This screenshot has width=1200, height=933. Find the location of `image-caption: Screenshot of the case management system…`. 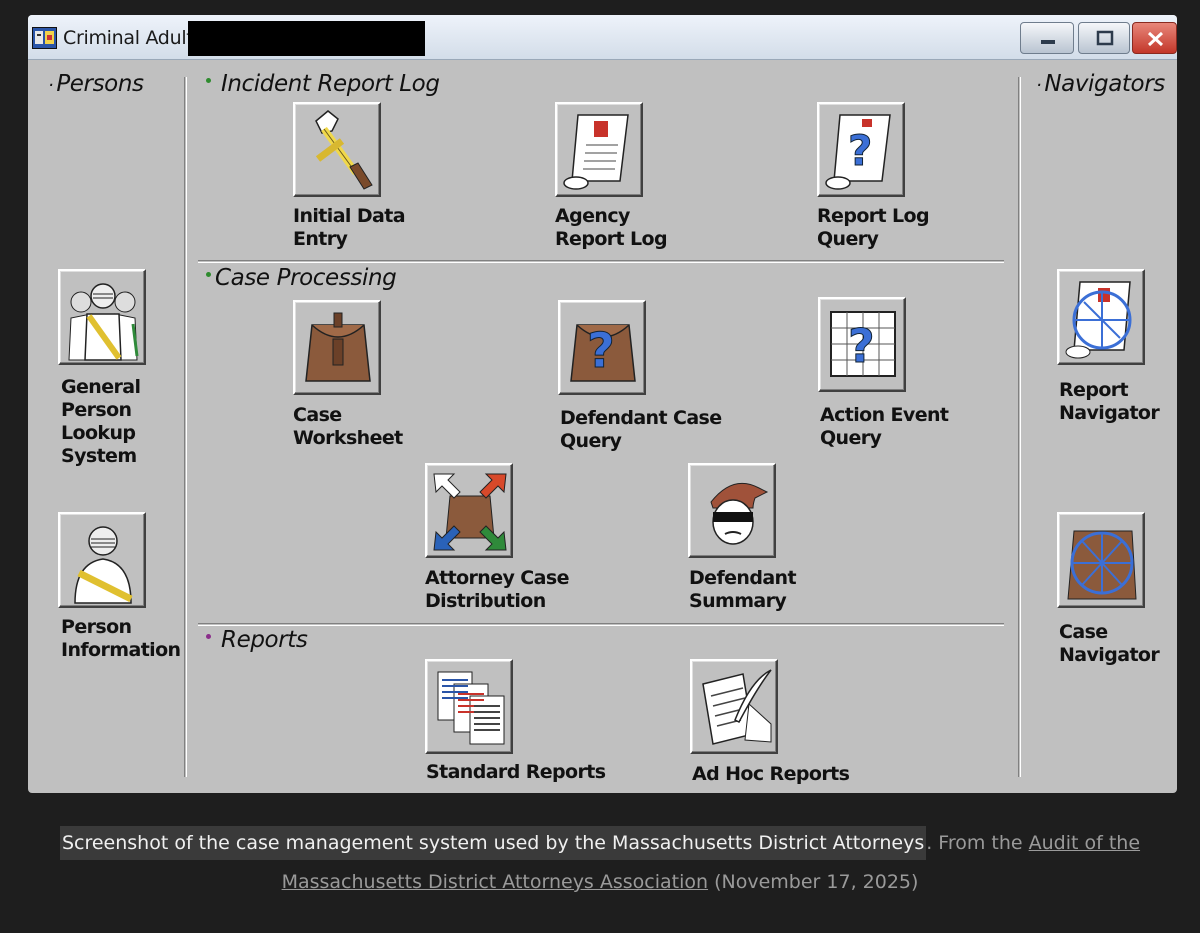

image-caption: Screenshot of the case management system… is located at coordinates (600, 863).